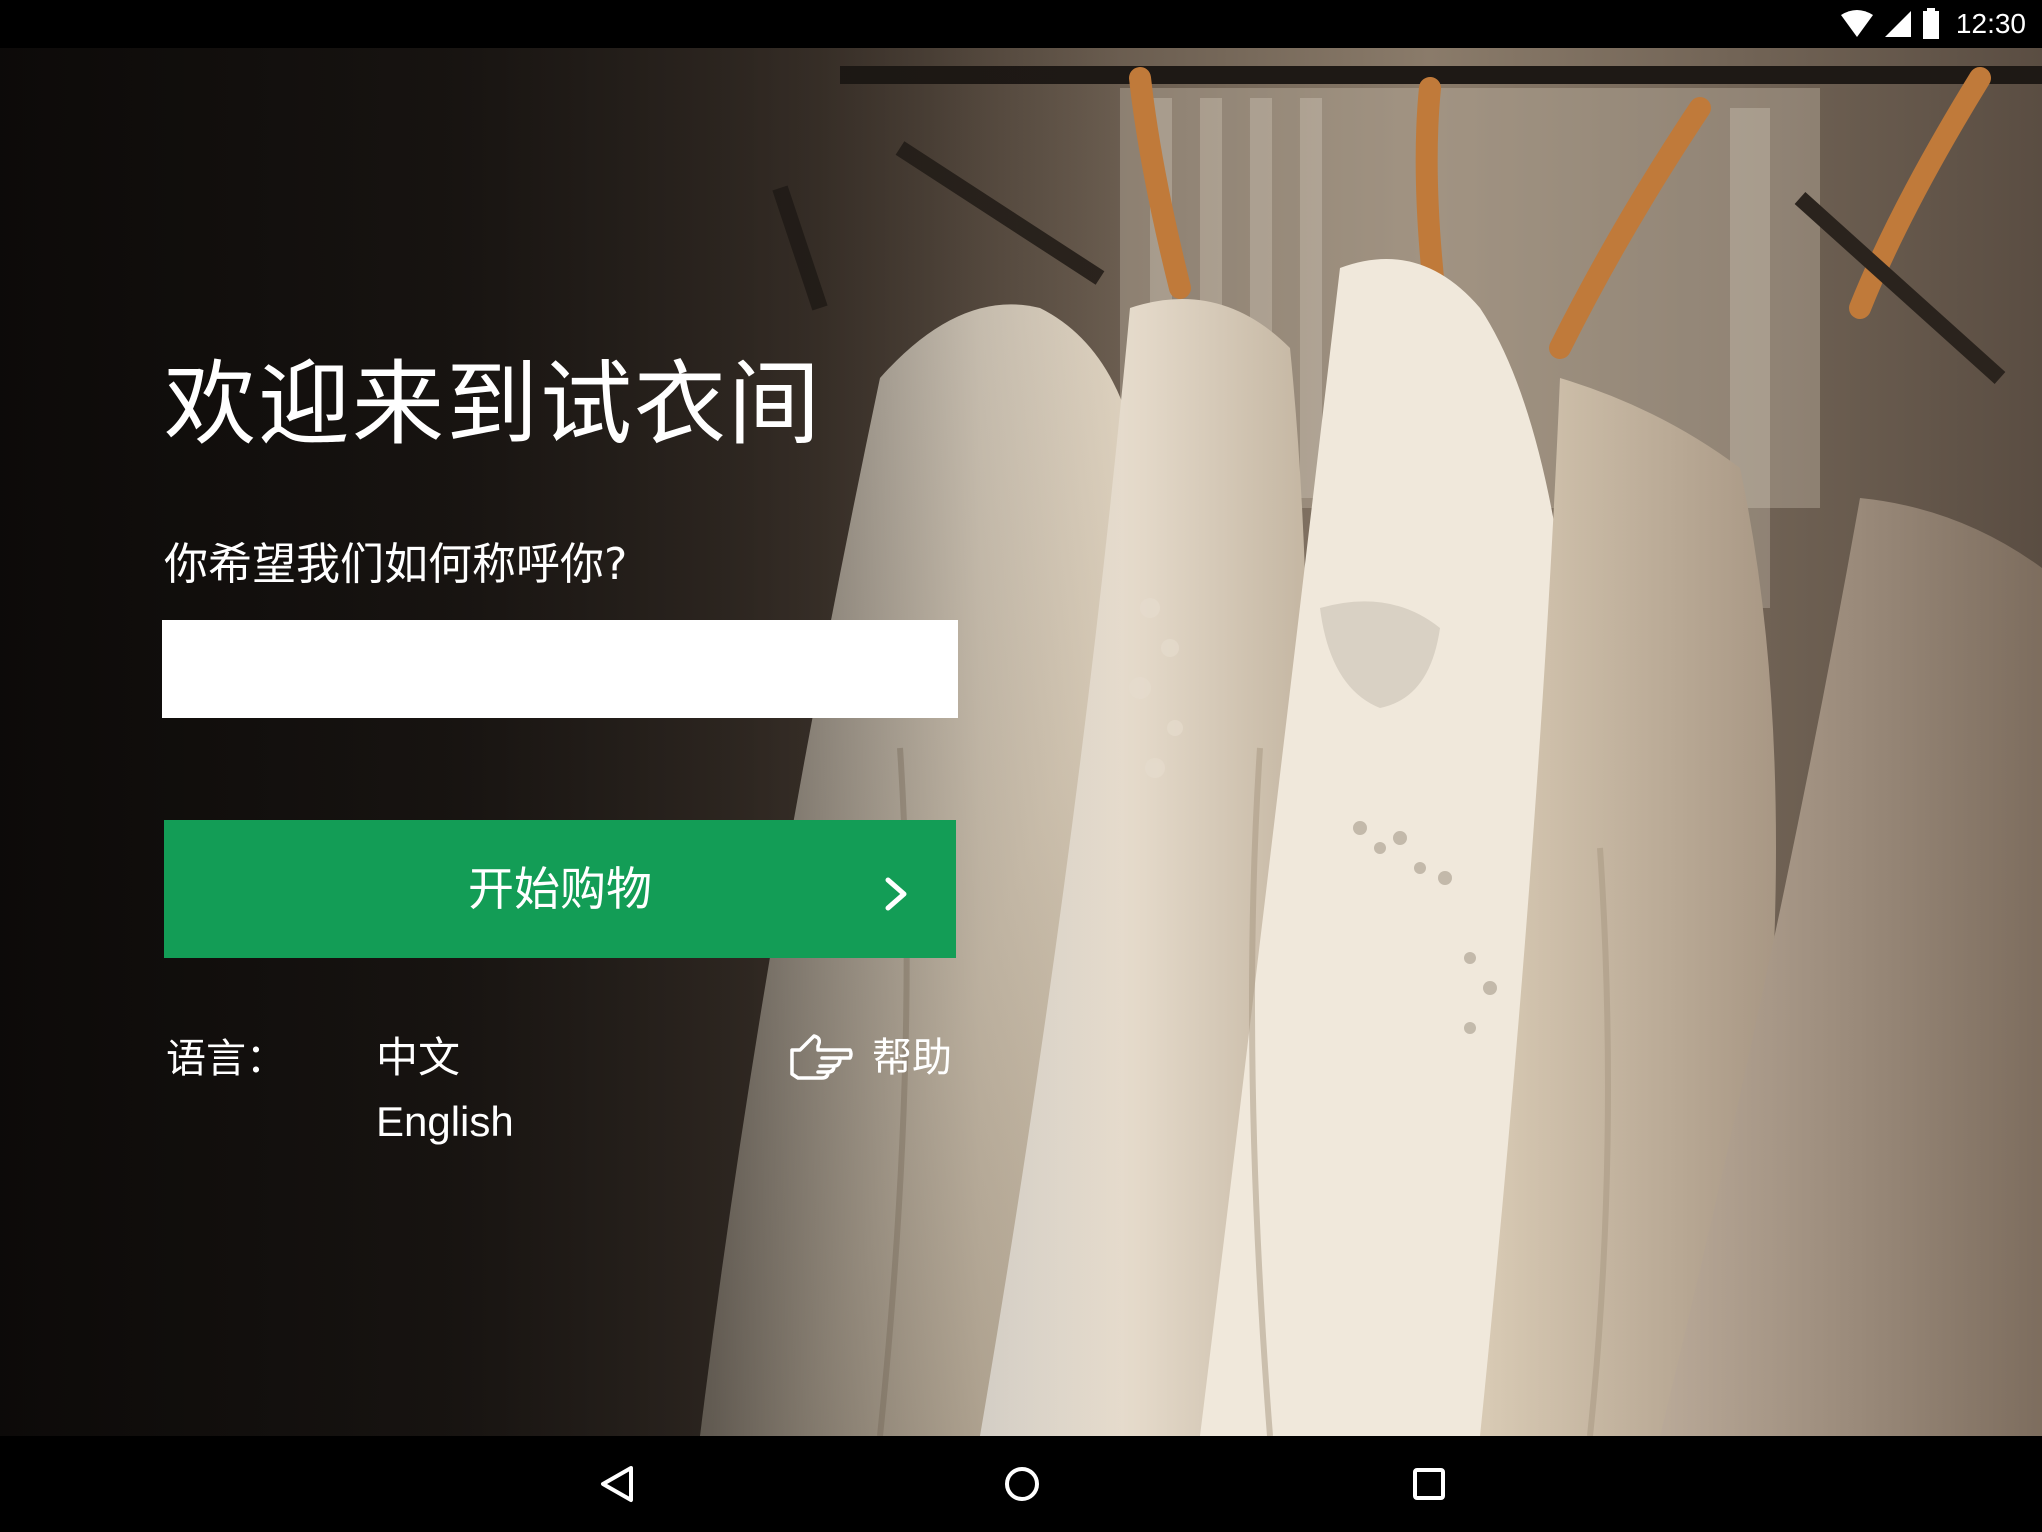  I want to click on name-input, so click(560, 669).